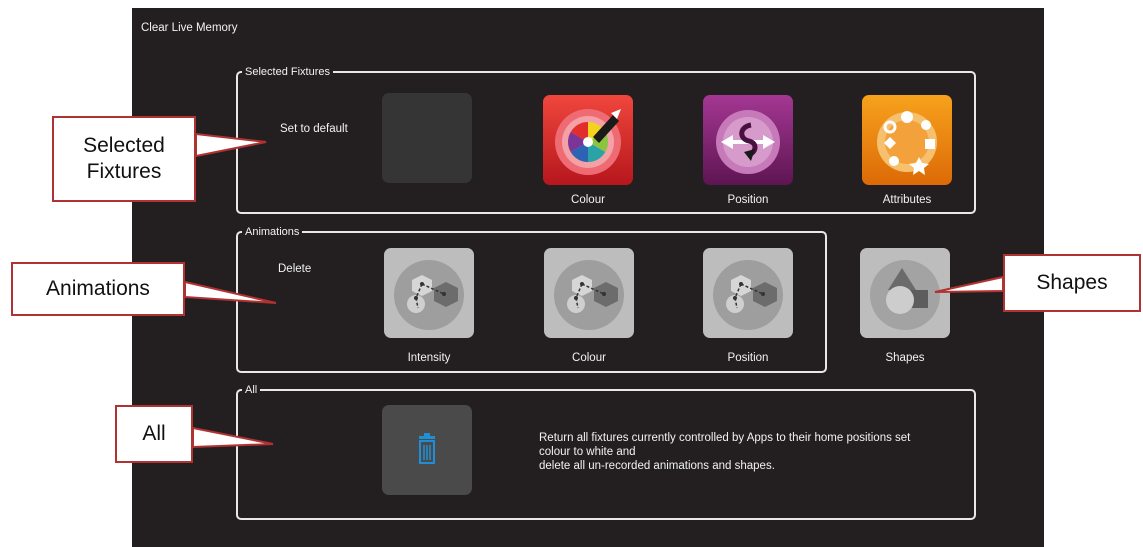 The width and height of the screenshot is (1143, 547). What do you see at coordinates (124, 159) in the screenshot?
I see `callout-selected-fixtures: Selected Fixtures` at bounding box center [124, 159].